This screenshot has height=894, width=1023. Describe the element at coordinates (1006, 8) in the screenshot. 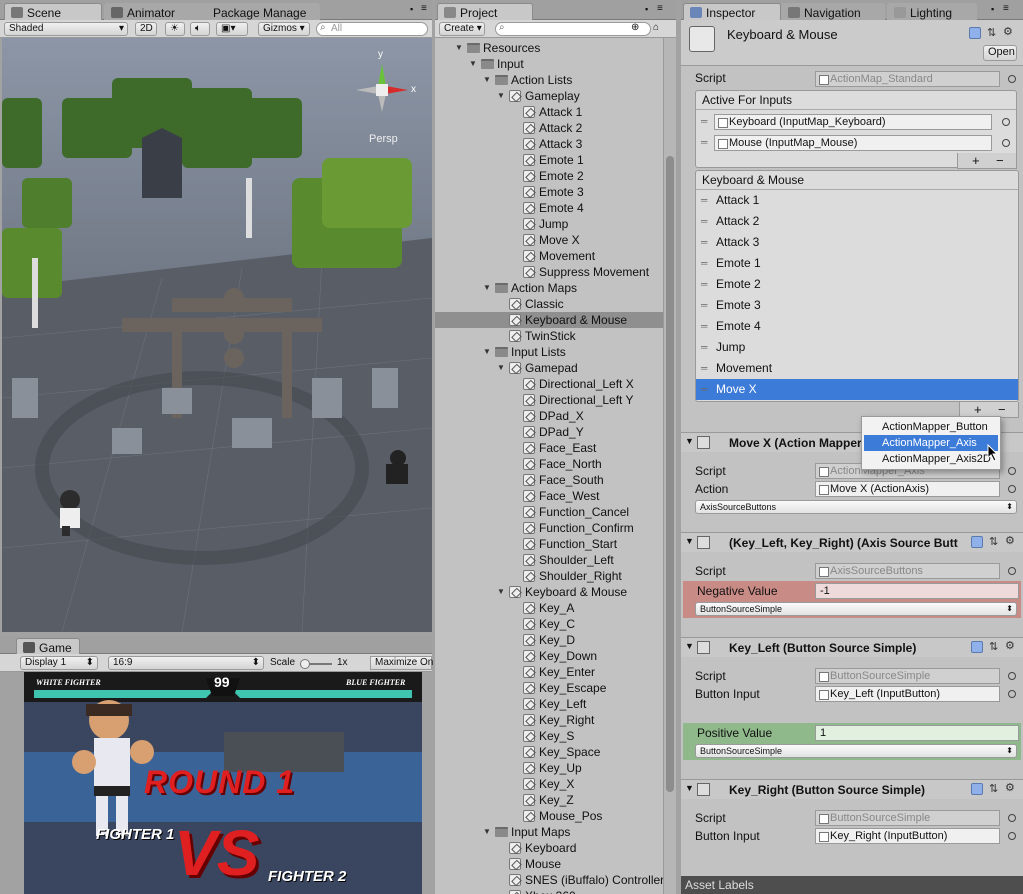

I see `inspector-menu-icon: ≡` at that location.